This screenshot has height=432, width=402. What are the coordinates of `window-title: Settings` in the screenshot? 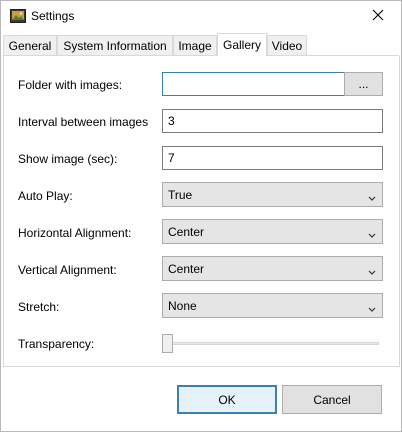 It's located at (53, 16).